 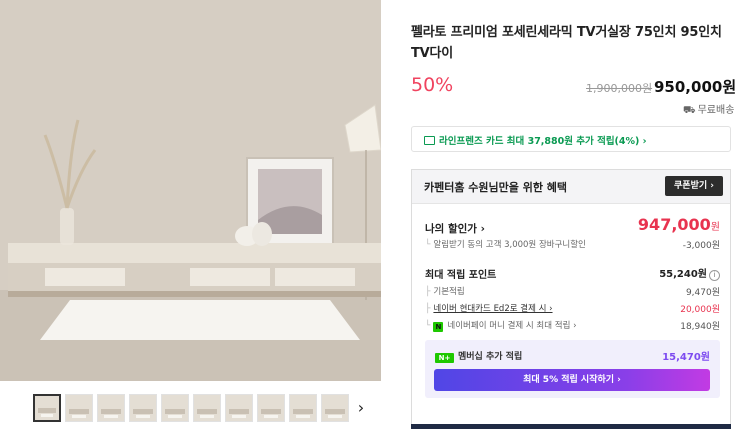 What do you see at coordinates (496, 187) in the screenshot?
I see `benefits-title: 카펜터홈 수원님만을 위한 혜택` at bounding box center [496, 187].